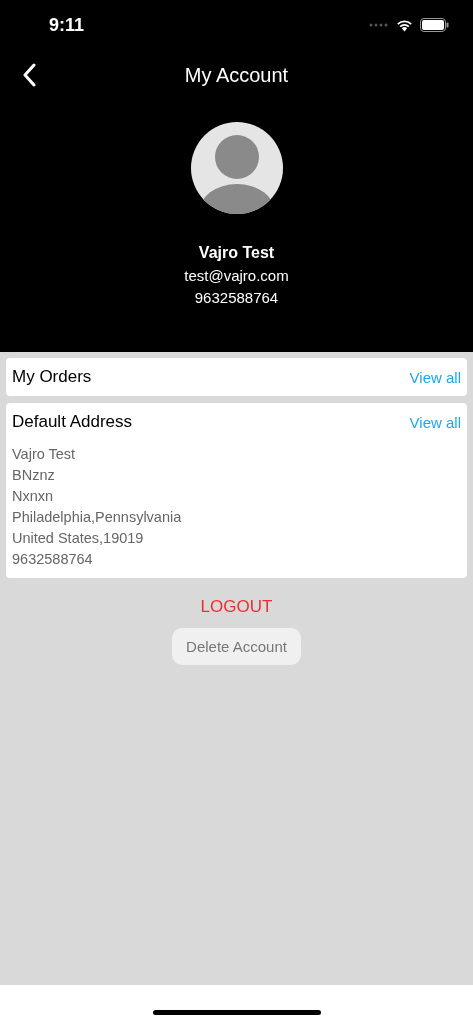  I want to click on back-button, so click(29, 75).